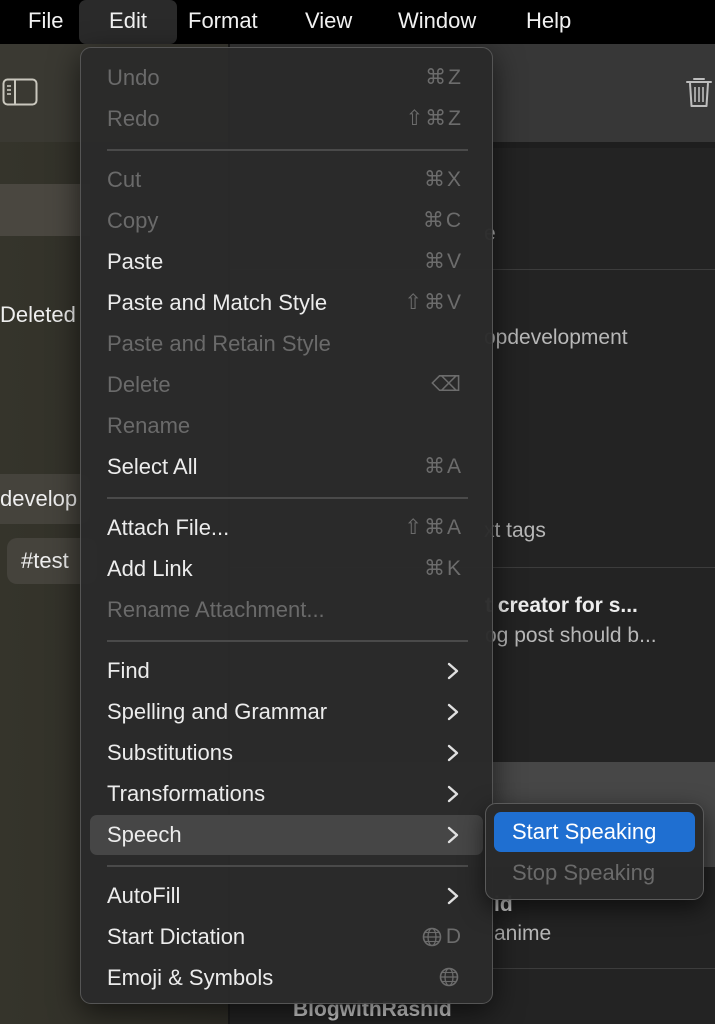 This screenshot has height=1024, width=715. What do you see at coordinates (176, 937) in the screenshot?
I see `menu-item-label: Start Dictation` at bounding box center [176, 937].